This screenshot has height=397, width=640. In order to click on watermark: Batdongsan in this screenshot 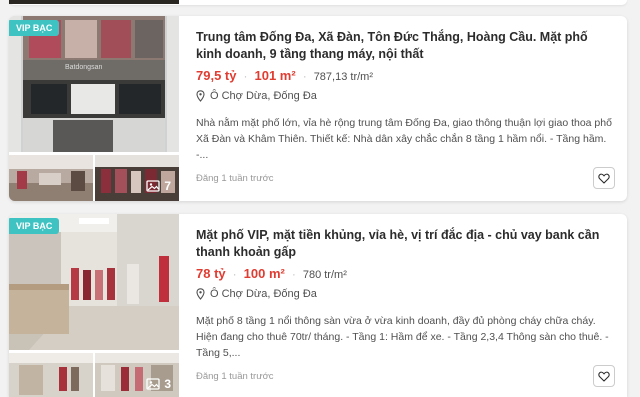, I will do `click(83, 67)`.